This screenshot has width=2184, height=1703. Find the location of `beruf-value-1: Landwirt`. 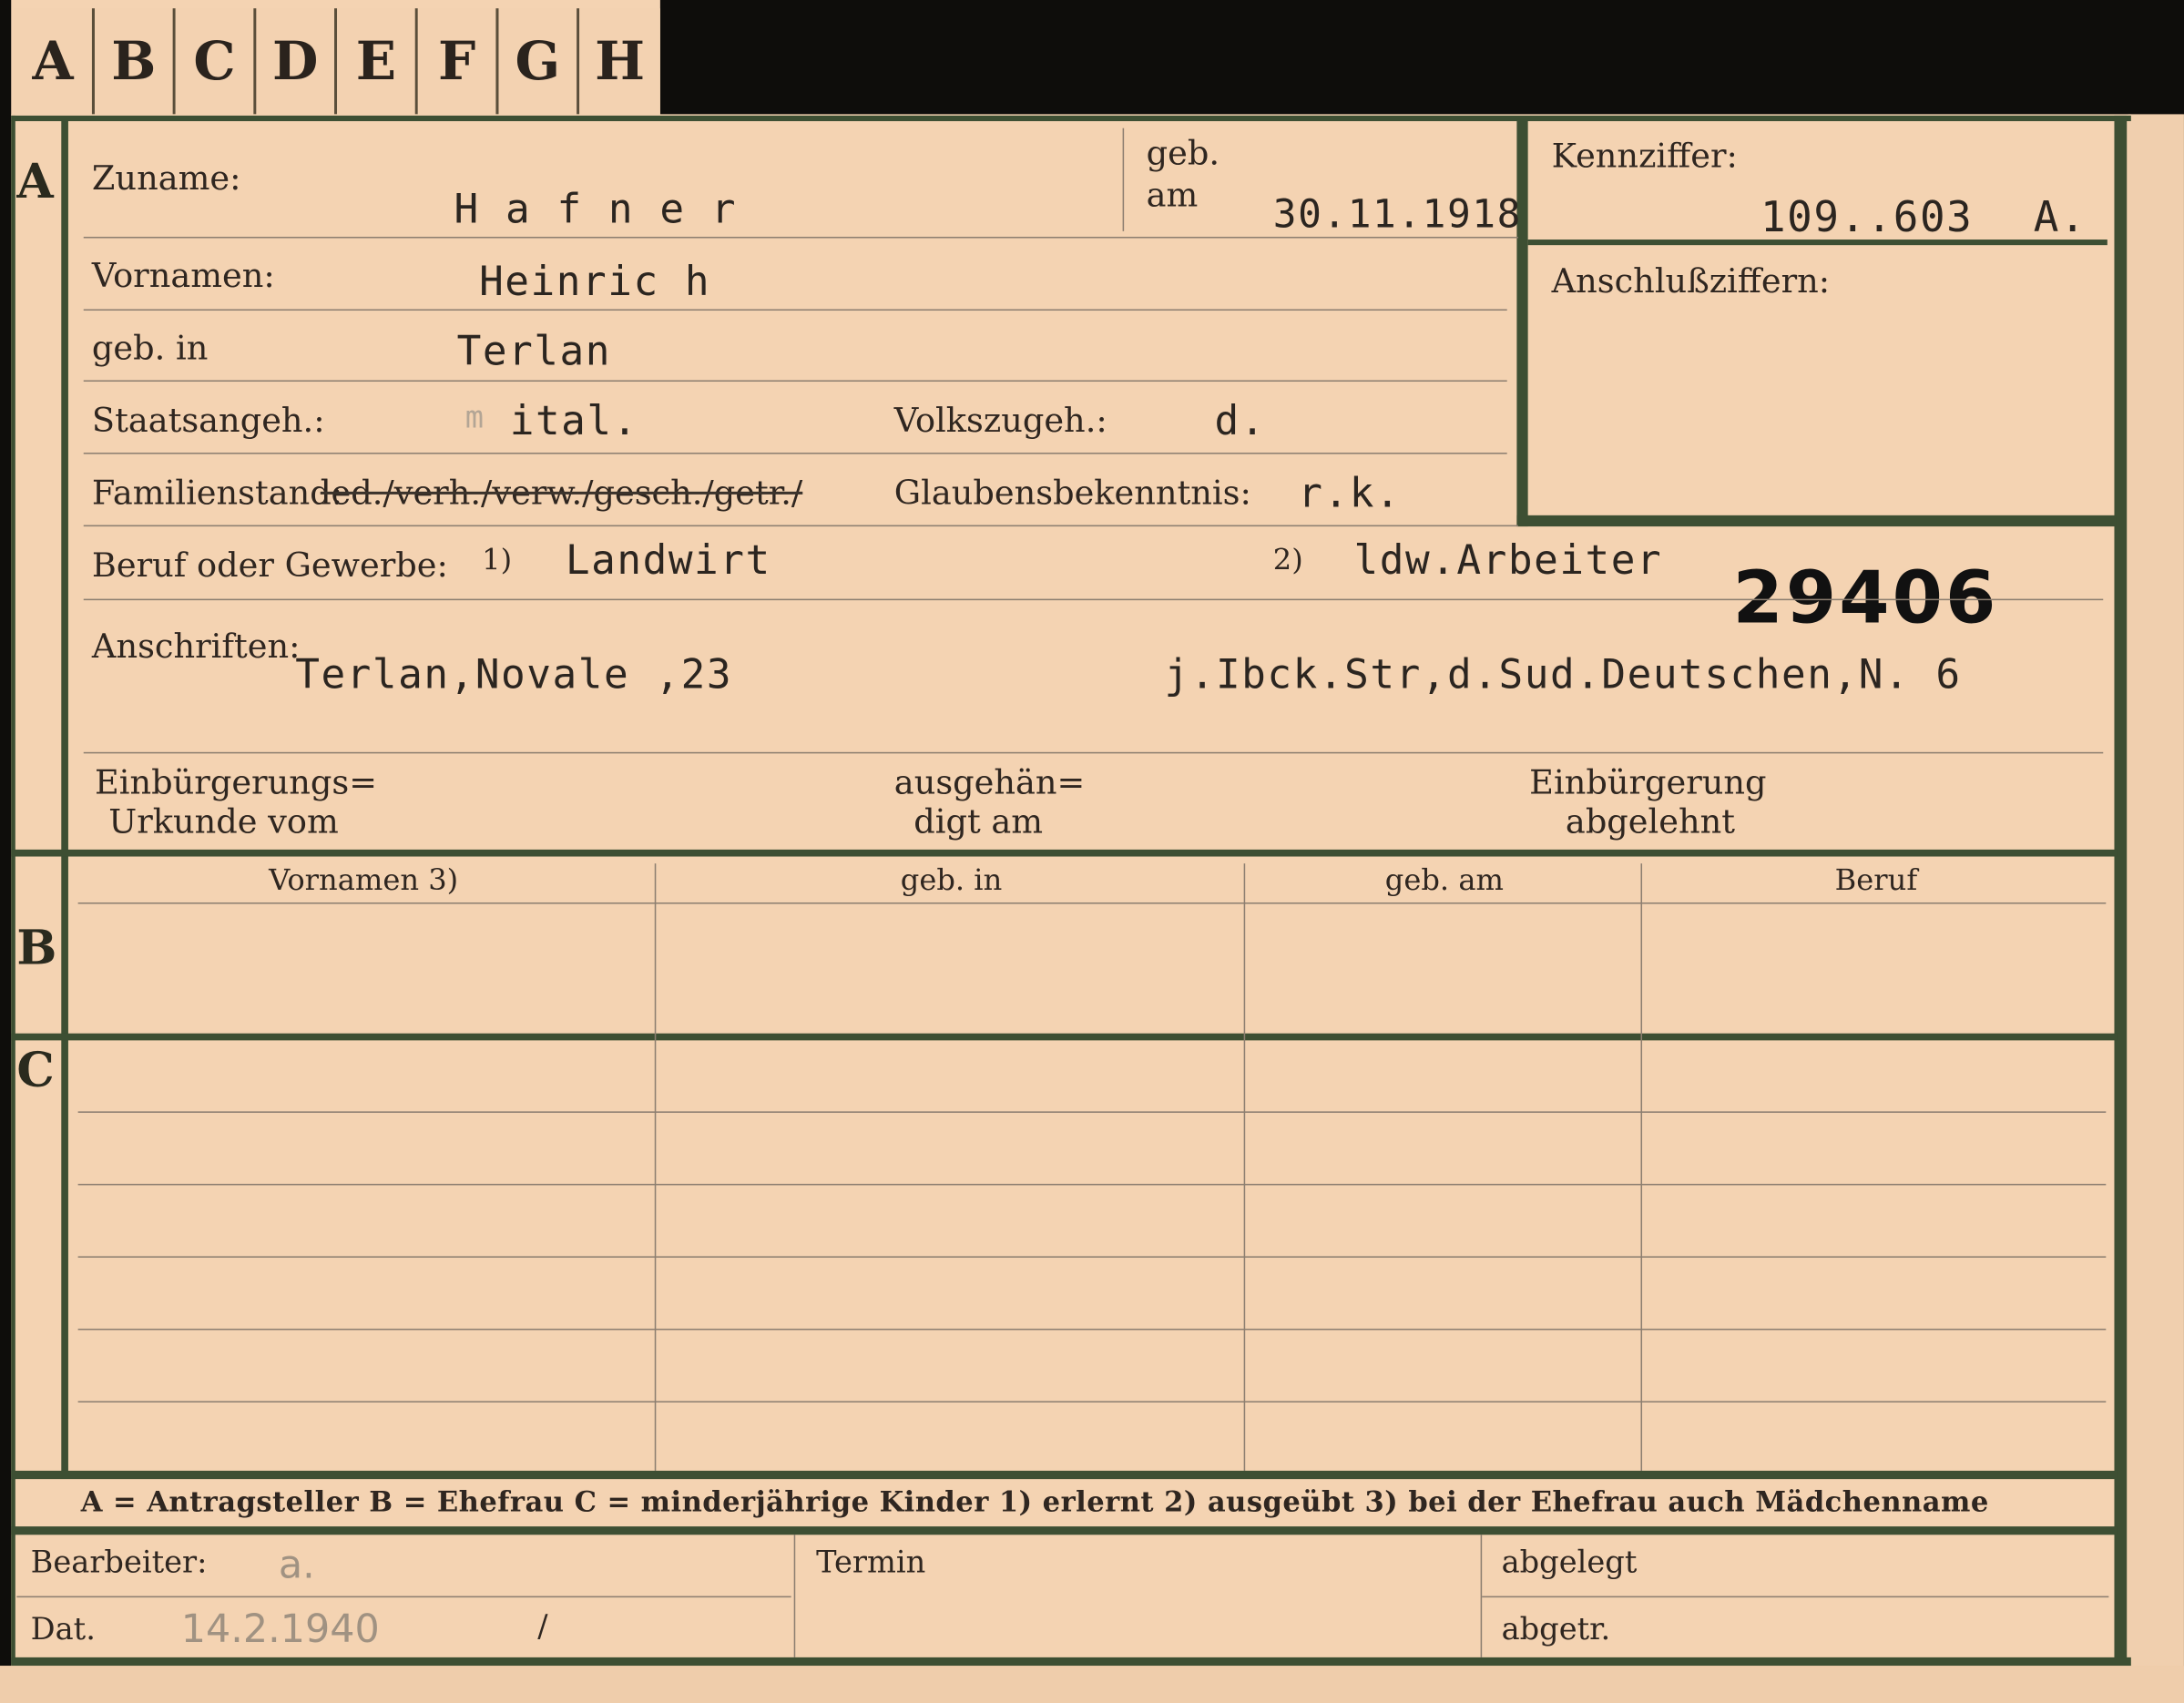

beruf-value-1: Landwirt is located at coordinates (668, 559).